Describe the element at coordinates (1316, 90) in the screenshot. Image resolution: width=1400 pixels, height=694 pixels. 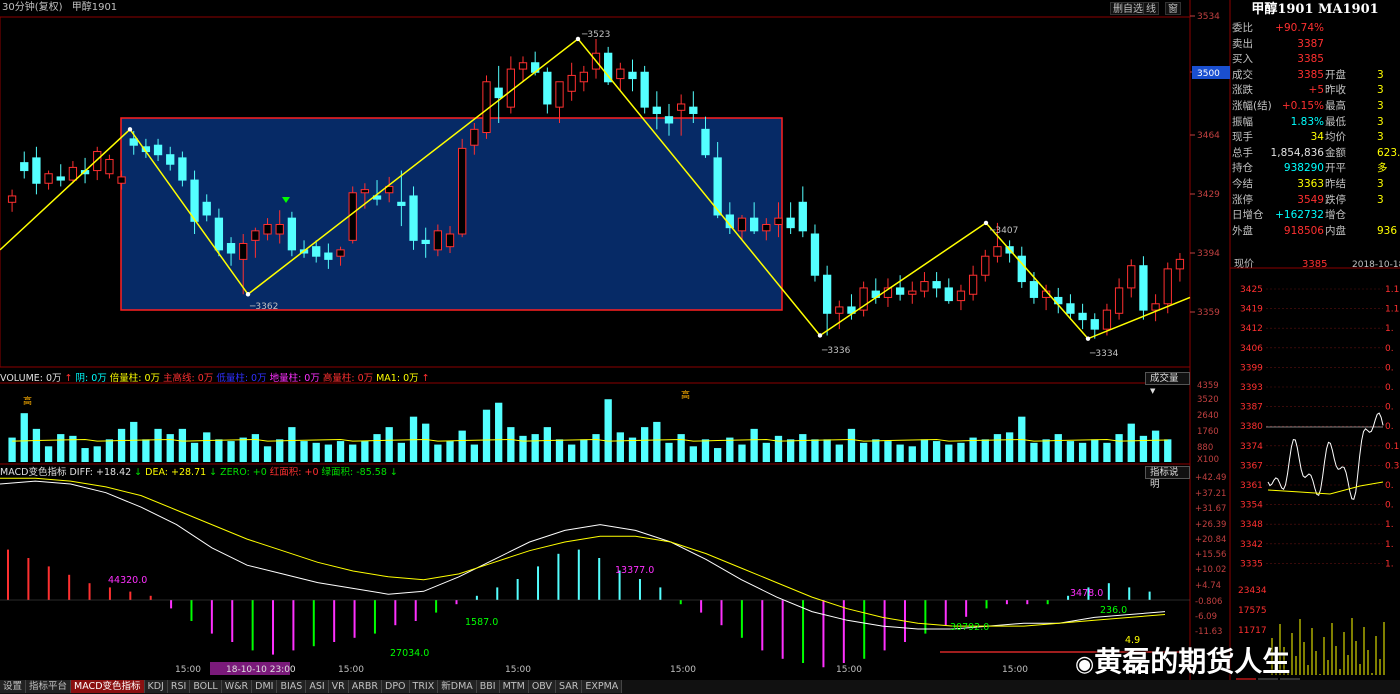
I see `quote-row: 涨跌 +5 昨收 3` at that location.